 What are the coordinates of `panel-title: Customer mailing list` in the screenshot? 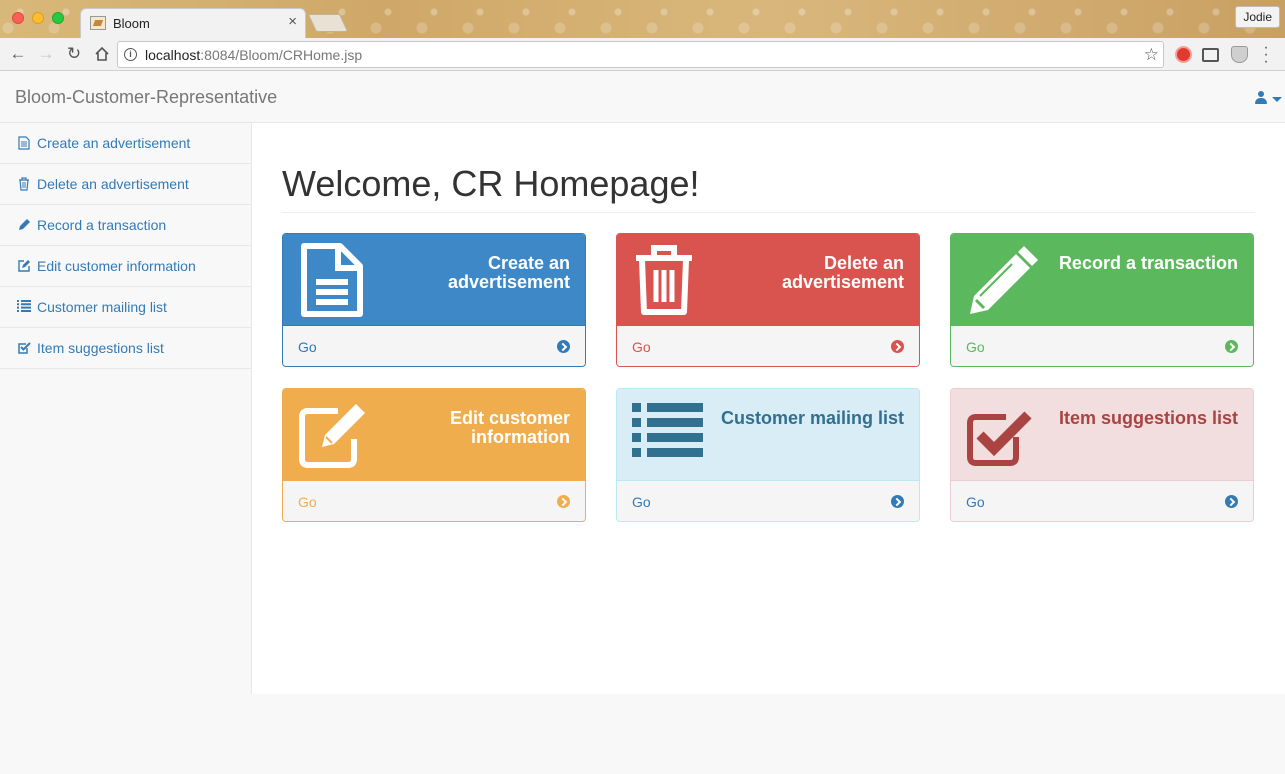 It's located at (812, 418).